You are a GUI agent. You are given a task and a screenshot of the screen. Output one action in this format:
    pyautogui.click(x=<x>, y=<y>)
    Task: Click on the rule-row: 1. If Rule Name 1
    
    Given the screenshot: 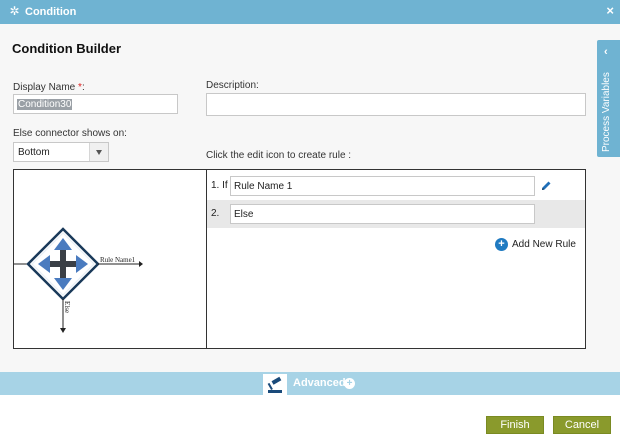 What is the action you would take?
    pyautogui.click(x=396, y=186)
    